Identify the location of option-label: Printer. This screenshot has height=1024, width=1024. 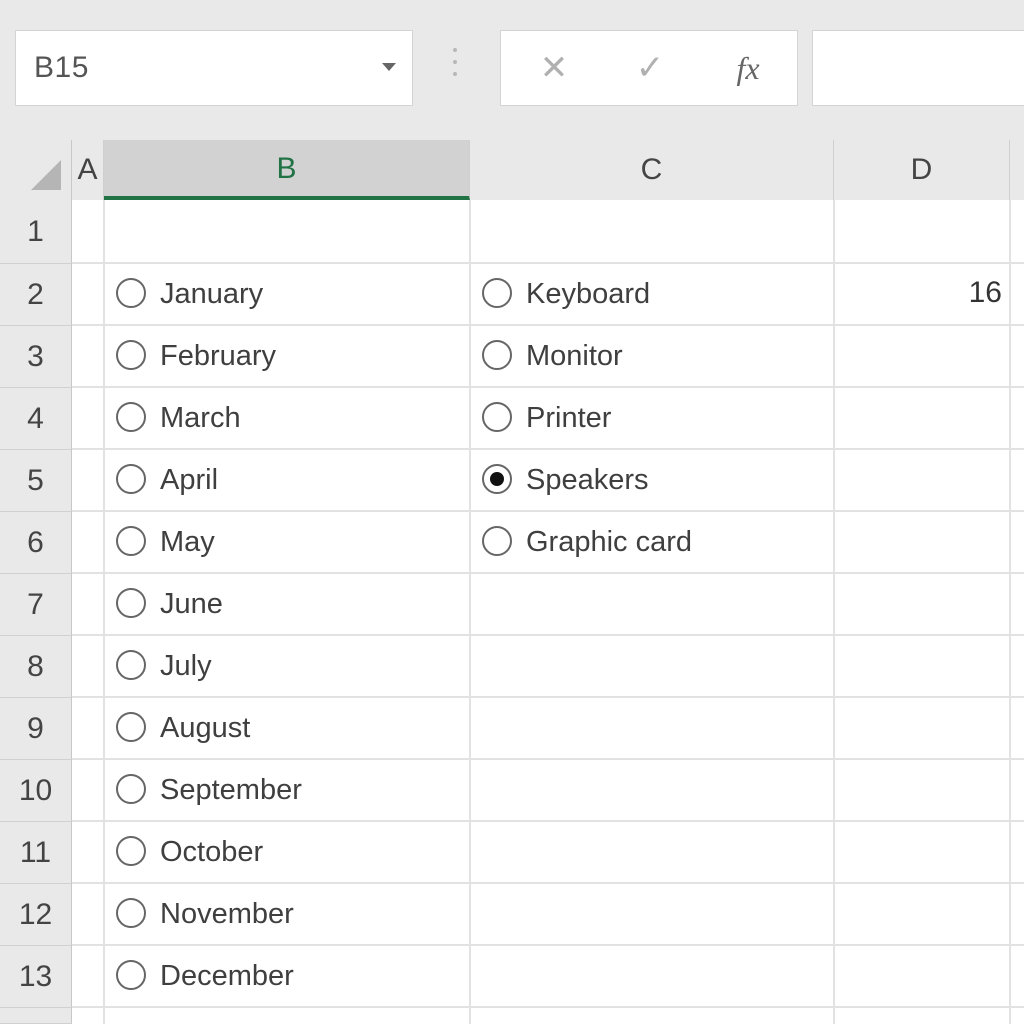
(569, 418).